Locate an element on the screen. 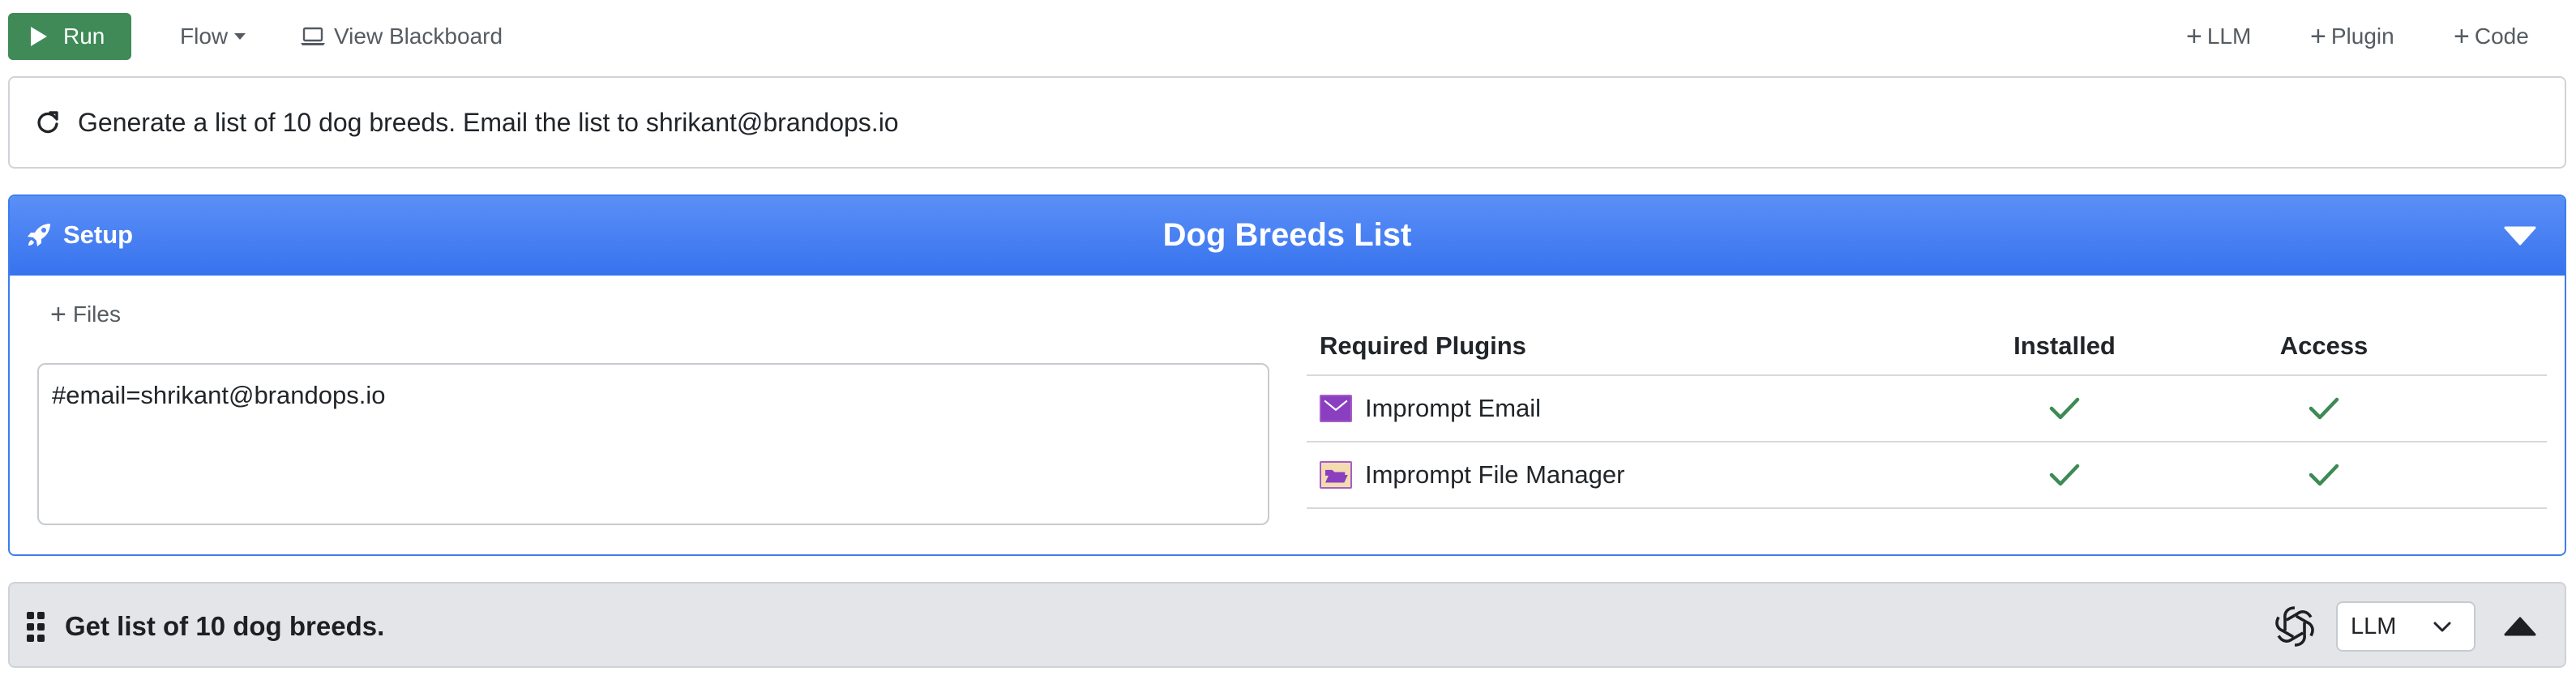 The image size is (2576, 684). context-textarea: #email=shrikant@brandops.io is located at coordinates (653, 444).